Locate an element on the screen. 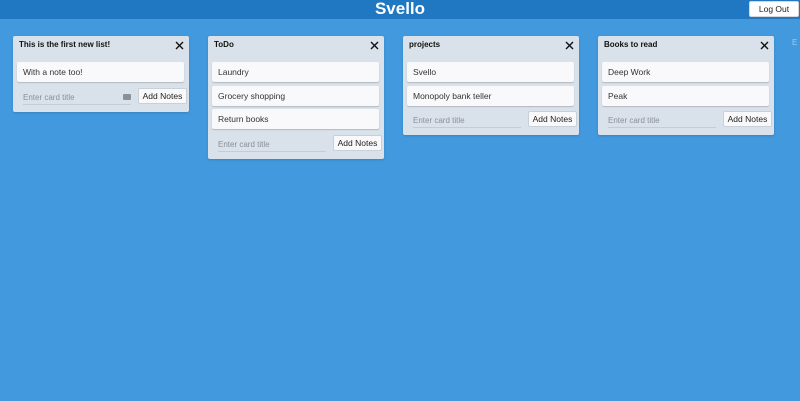  card: Deep Work is located at coordinates (685, 72).